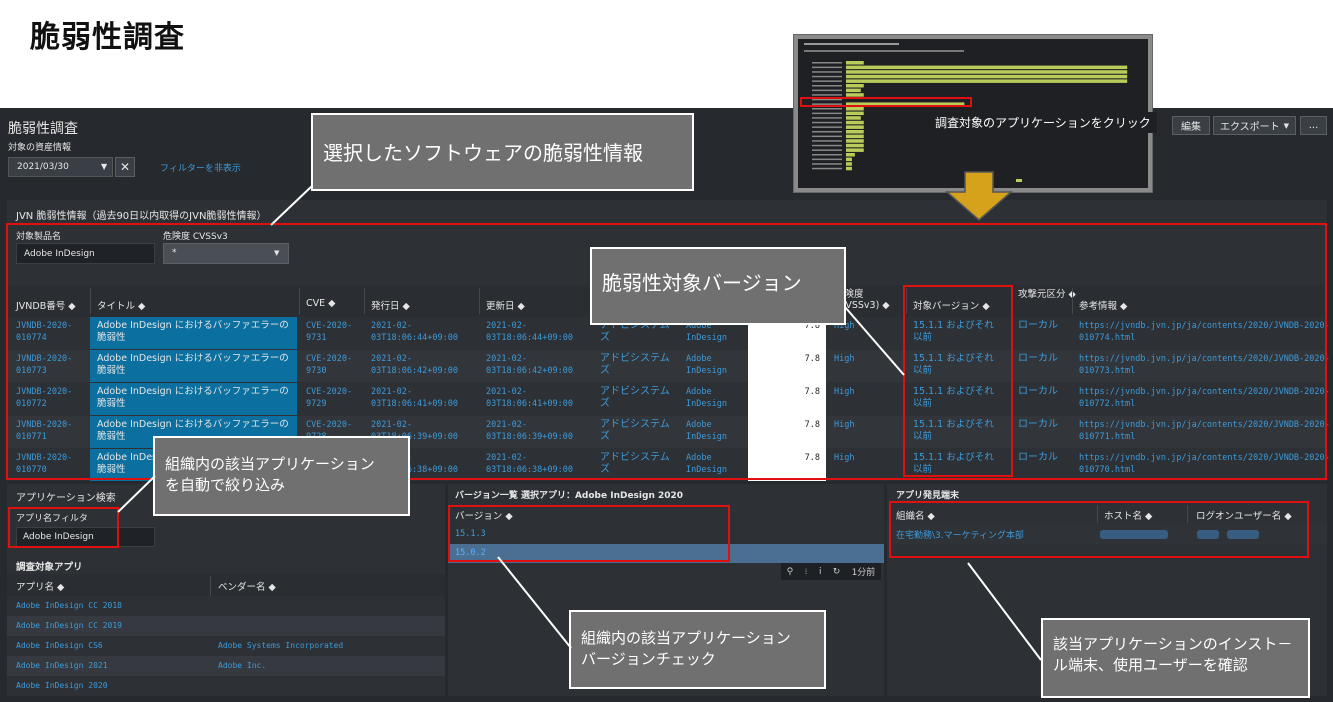 The width and height of the screenshot is (1333, 702). I want to click on highlight-versions, so click(589, 533).